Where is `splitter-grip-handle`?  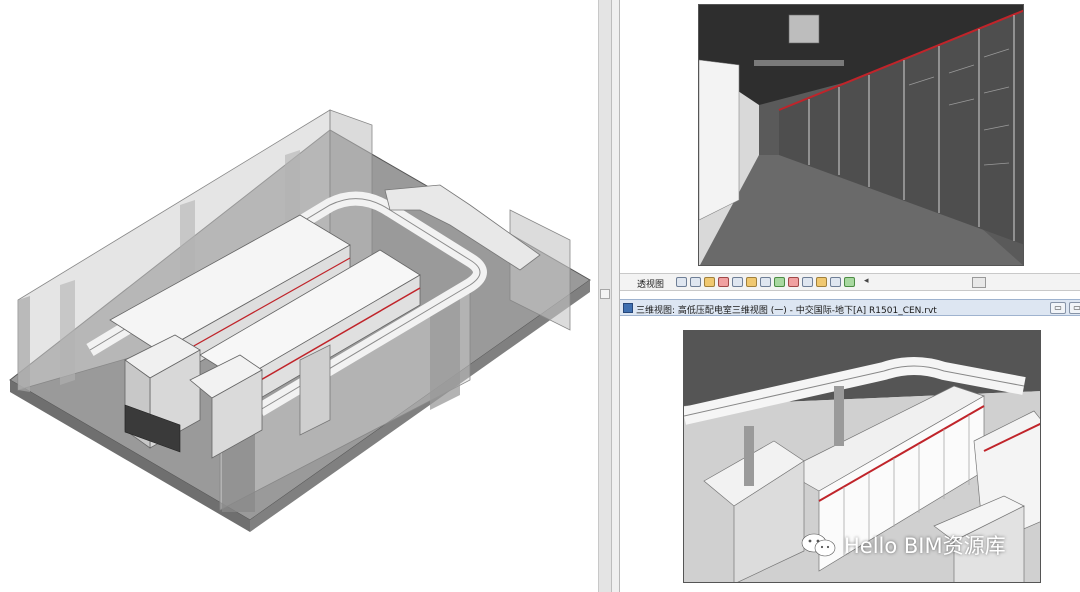
splitter-grip-handle is located at coordinates (605, 294).